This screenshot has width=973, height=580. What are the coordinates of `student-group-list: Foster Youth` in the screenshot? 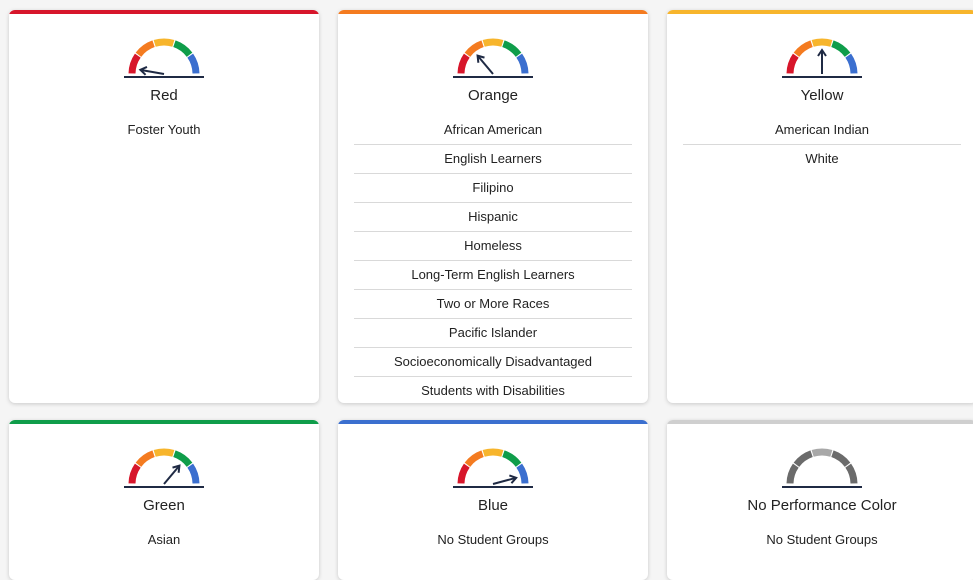 It's located at (164, 130).